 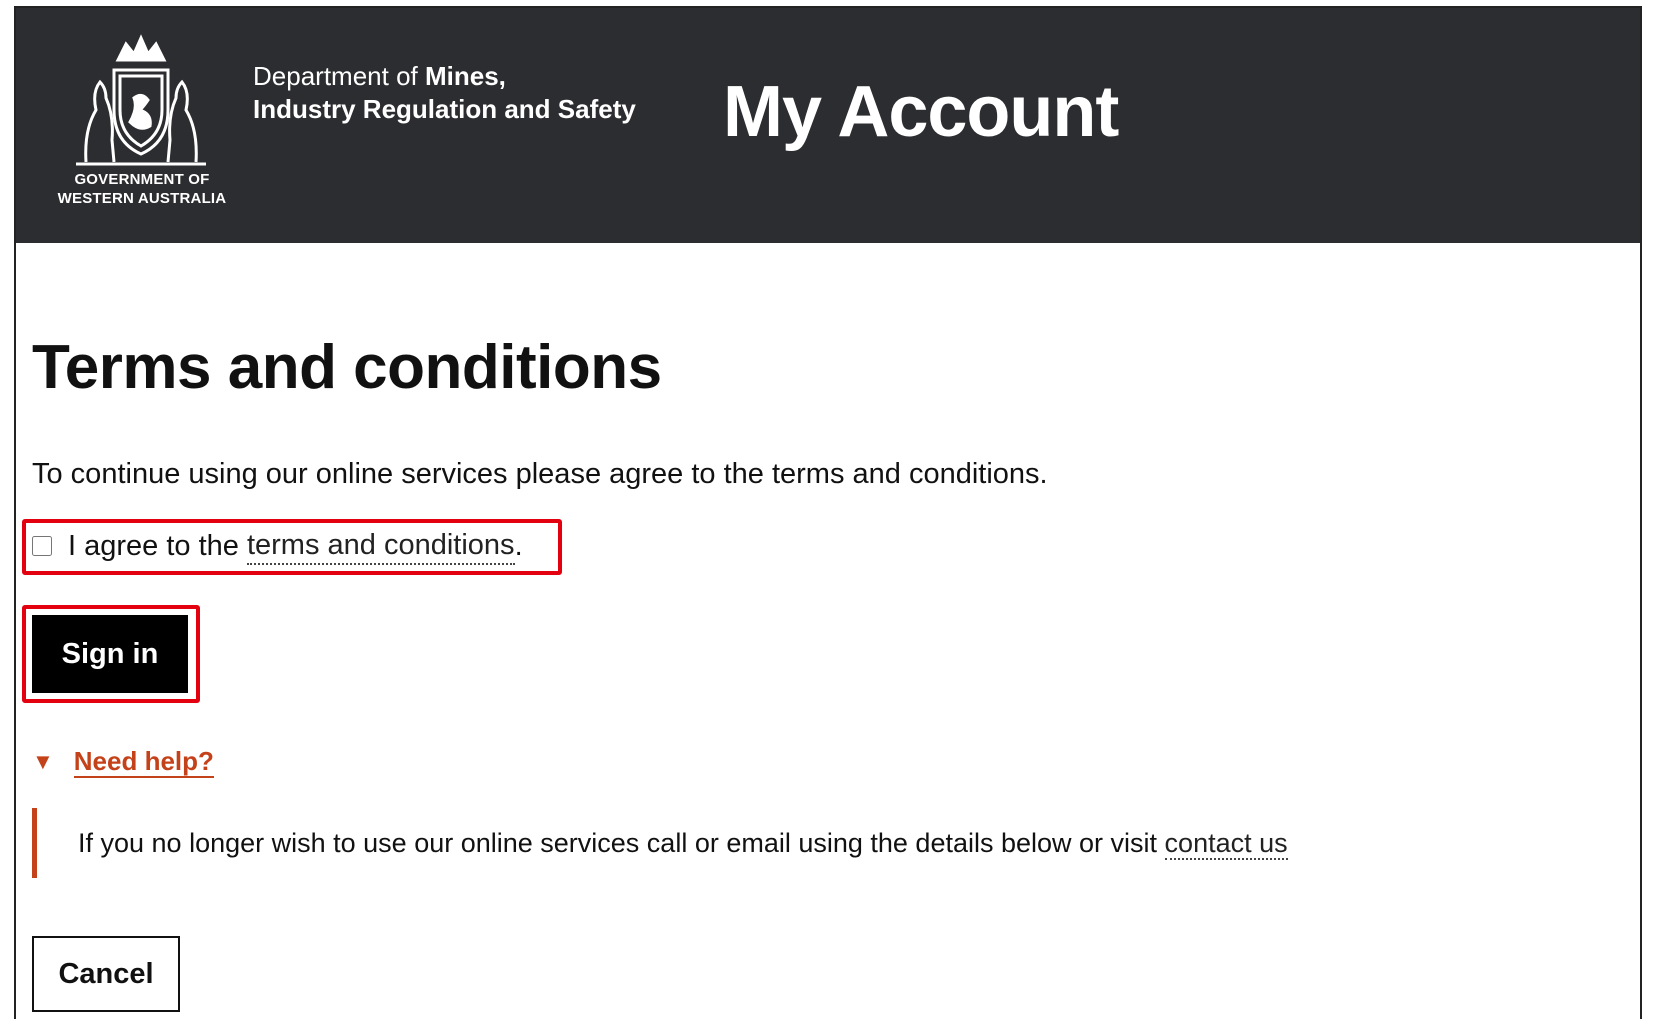 What do you see at coordinates (339, 76) in the screenshot?
I see `dept-prefix: Department of` at bounding box center [339, 76].